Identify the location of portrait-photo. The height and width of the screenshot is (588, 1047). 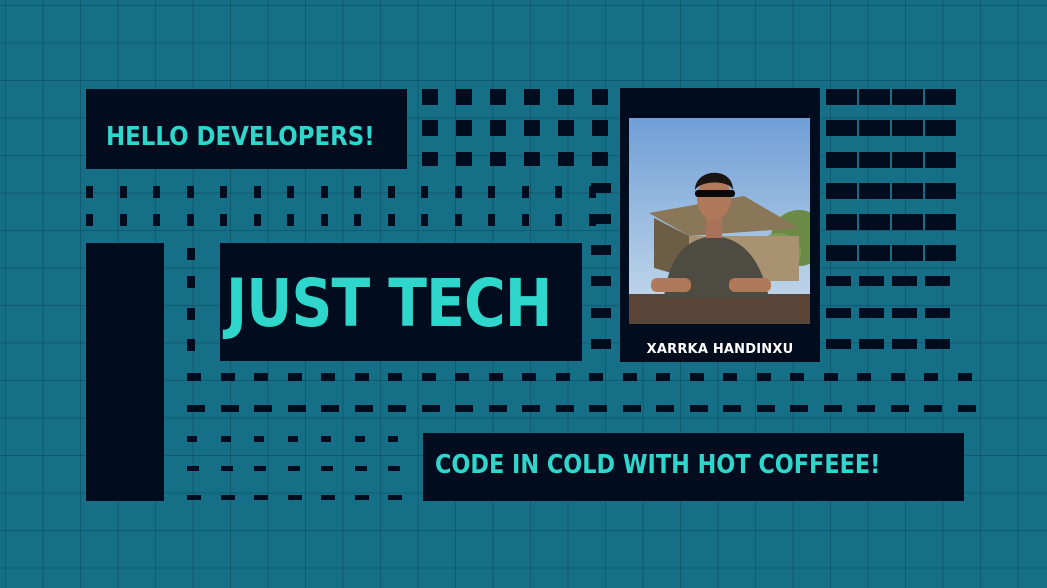
(719, 221).